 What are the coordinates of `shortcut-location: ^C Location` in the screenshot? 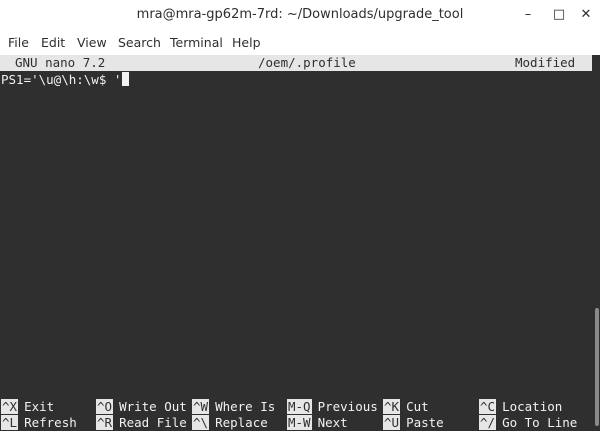 It's located at (520, 406).